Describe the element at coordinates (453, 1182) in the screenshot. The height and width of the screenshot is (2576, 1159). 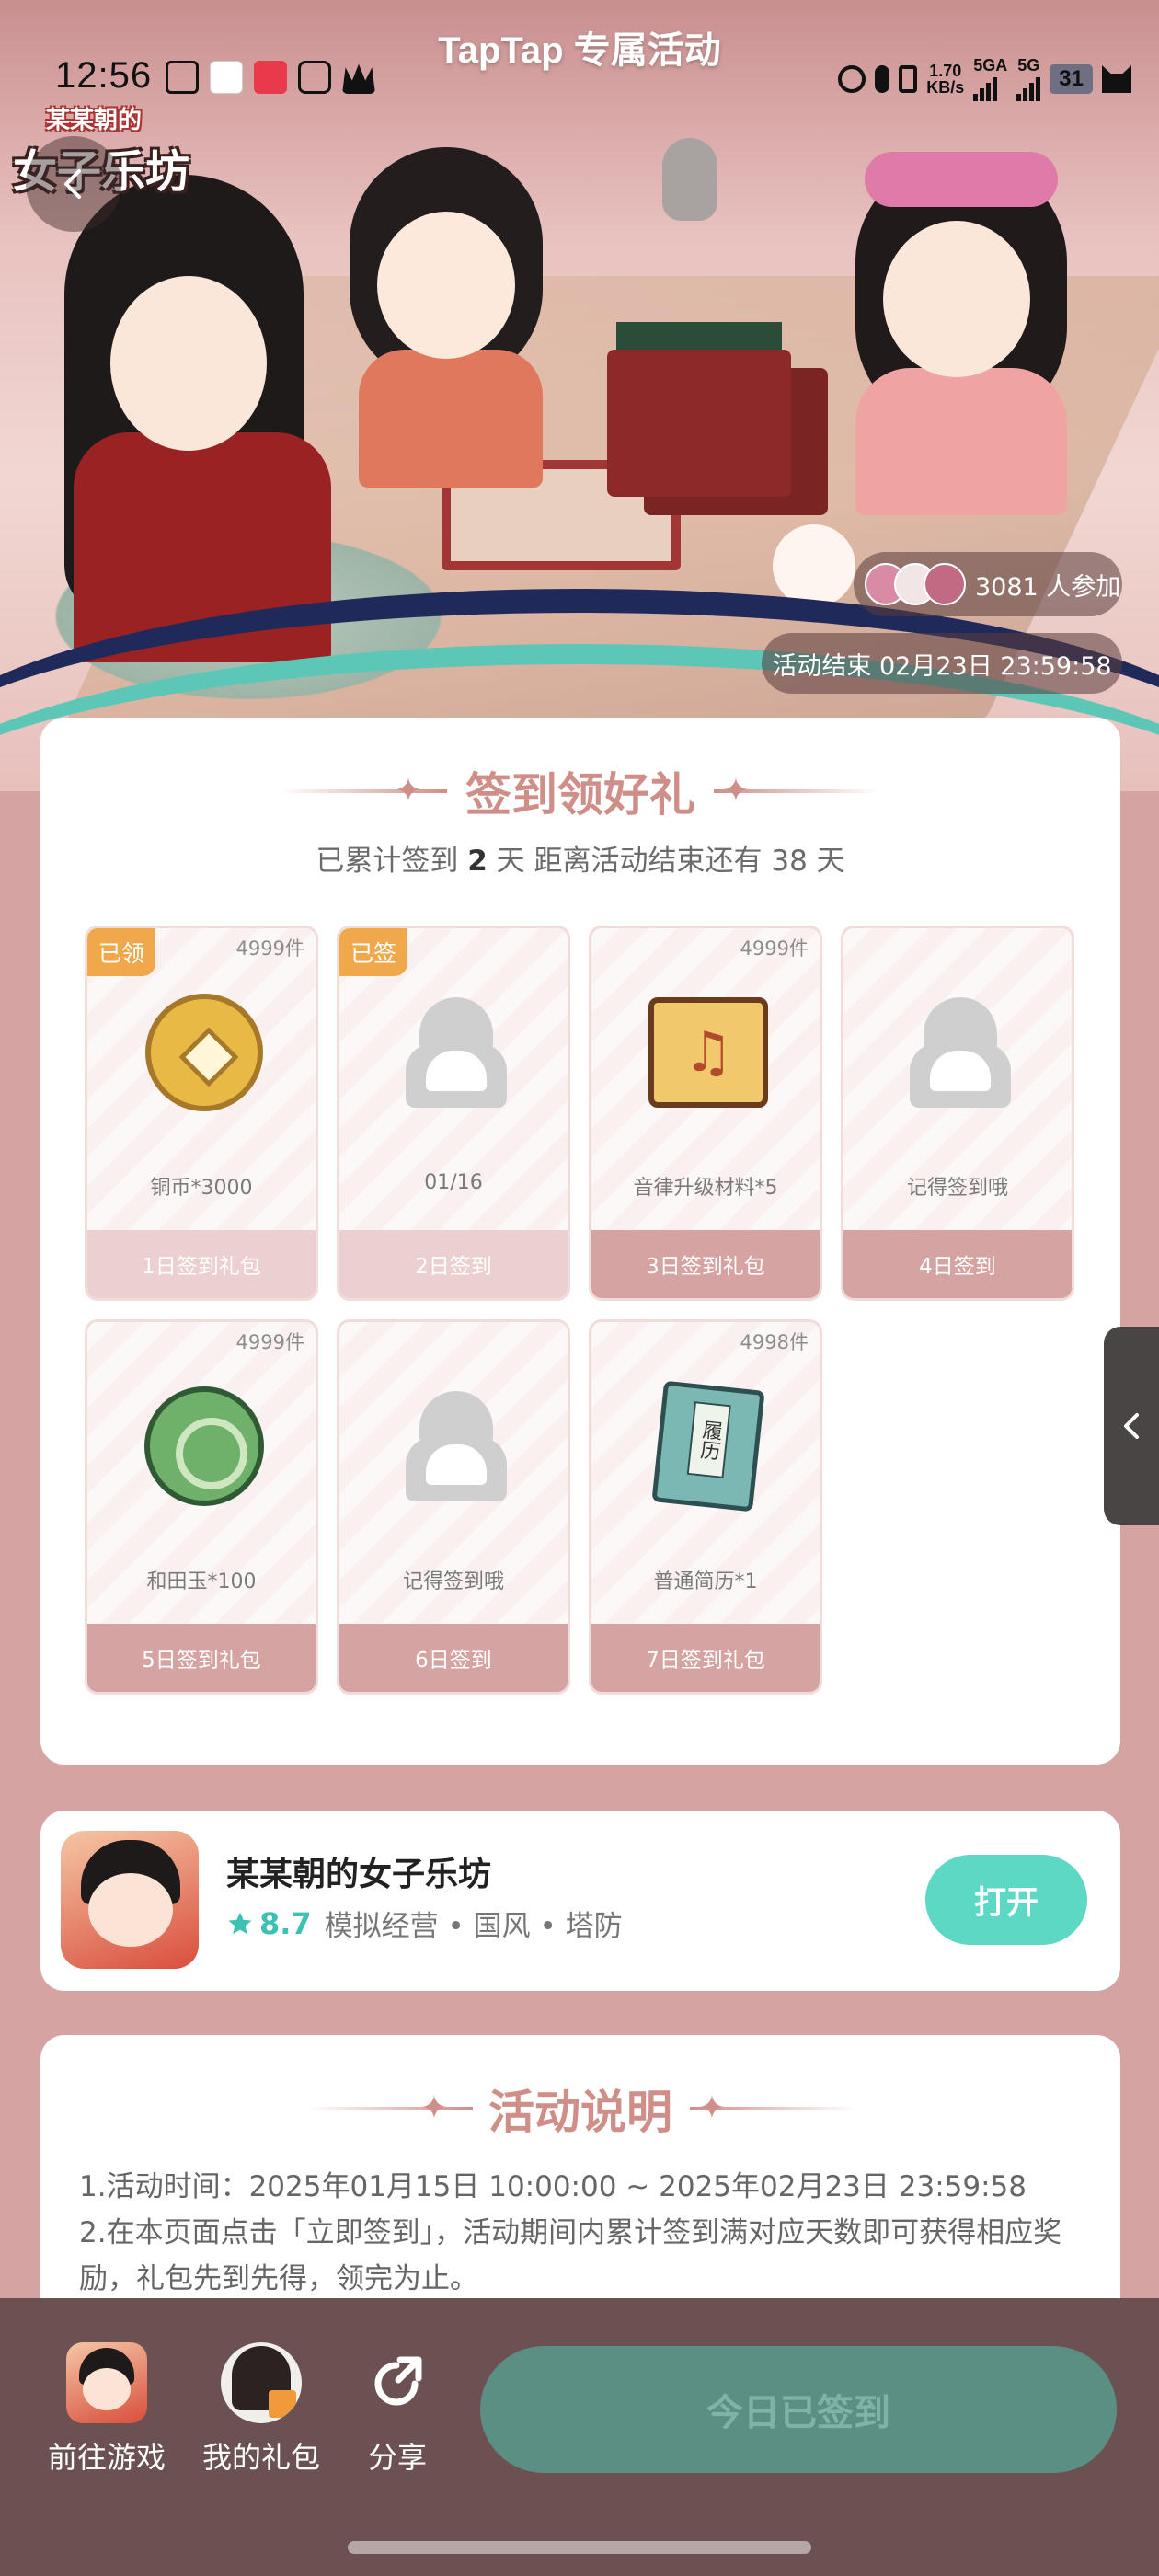
I see `reward-label: 01/16` at that location.